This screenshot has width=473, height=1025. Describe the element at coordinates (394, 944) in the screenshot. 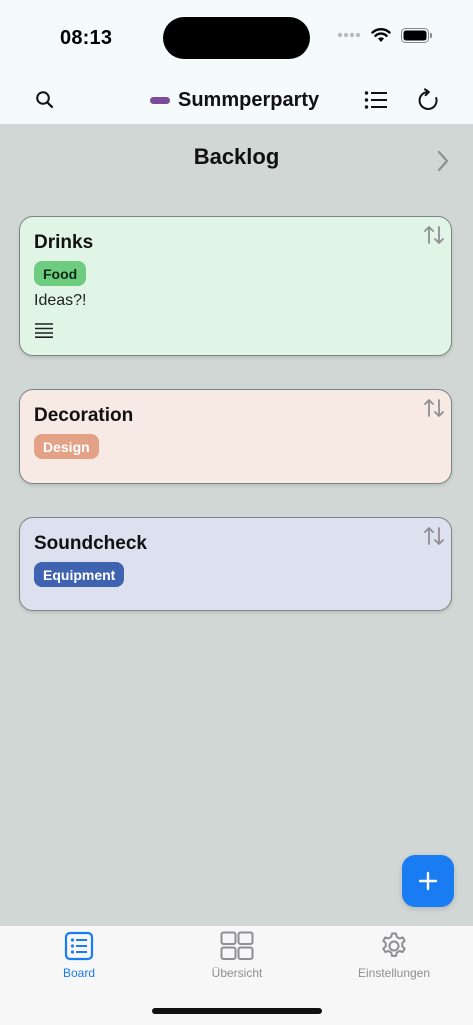

I see `gear-icon` at that location.